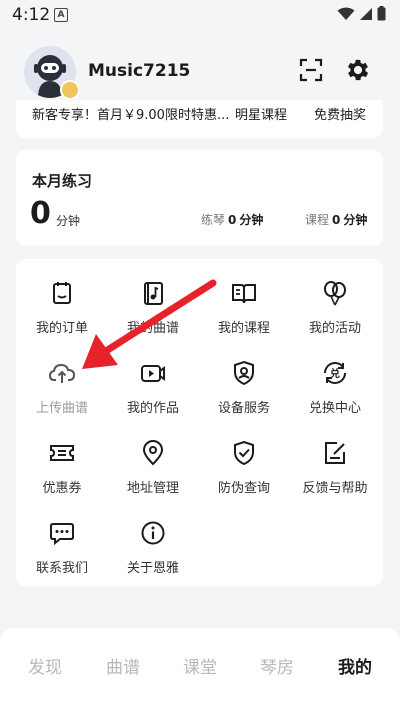 The height and width of the screenshot is (710, 400). Describe the element at coordinates (62, 453) in the screenshot. I see `coupon-icon` at that location.